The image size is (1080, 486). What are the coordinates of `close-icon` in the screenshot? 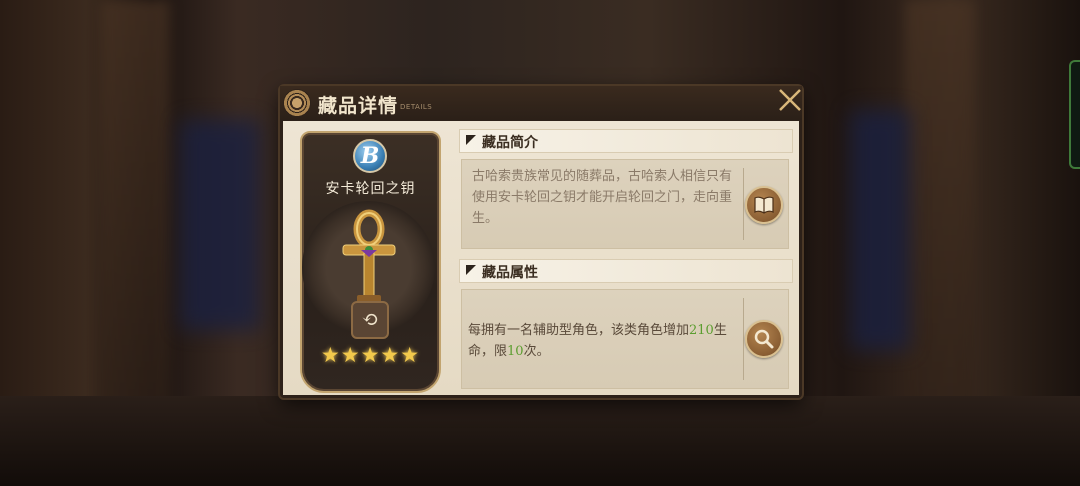 It's located at (790, 100).